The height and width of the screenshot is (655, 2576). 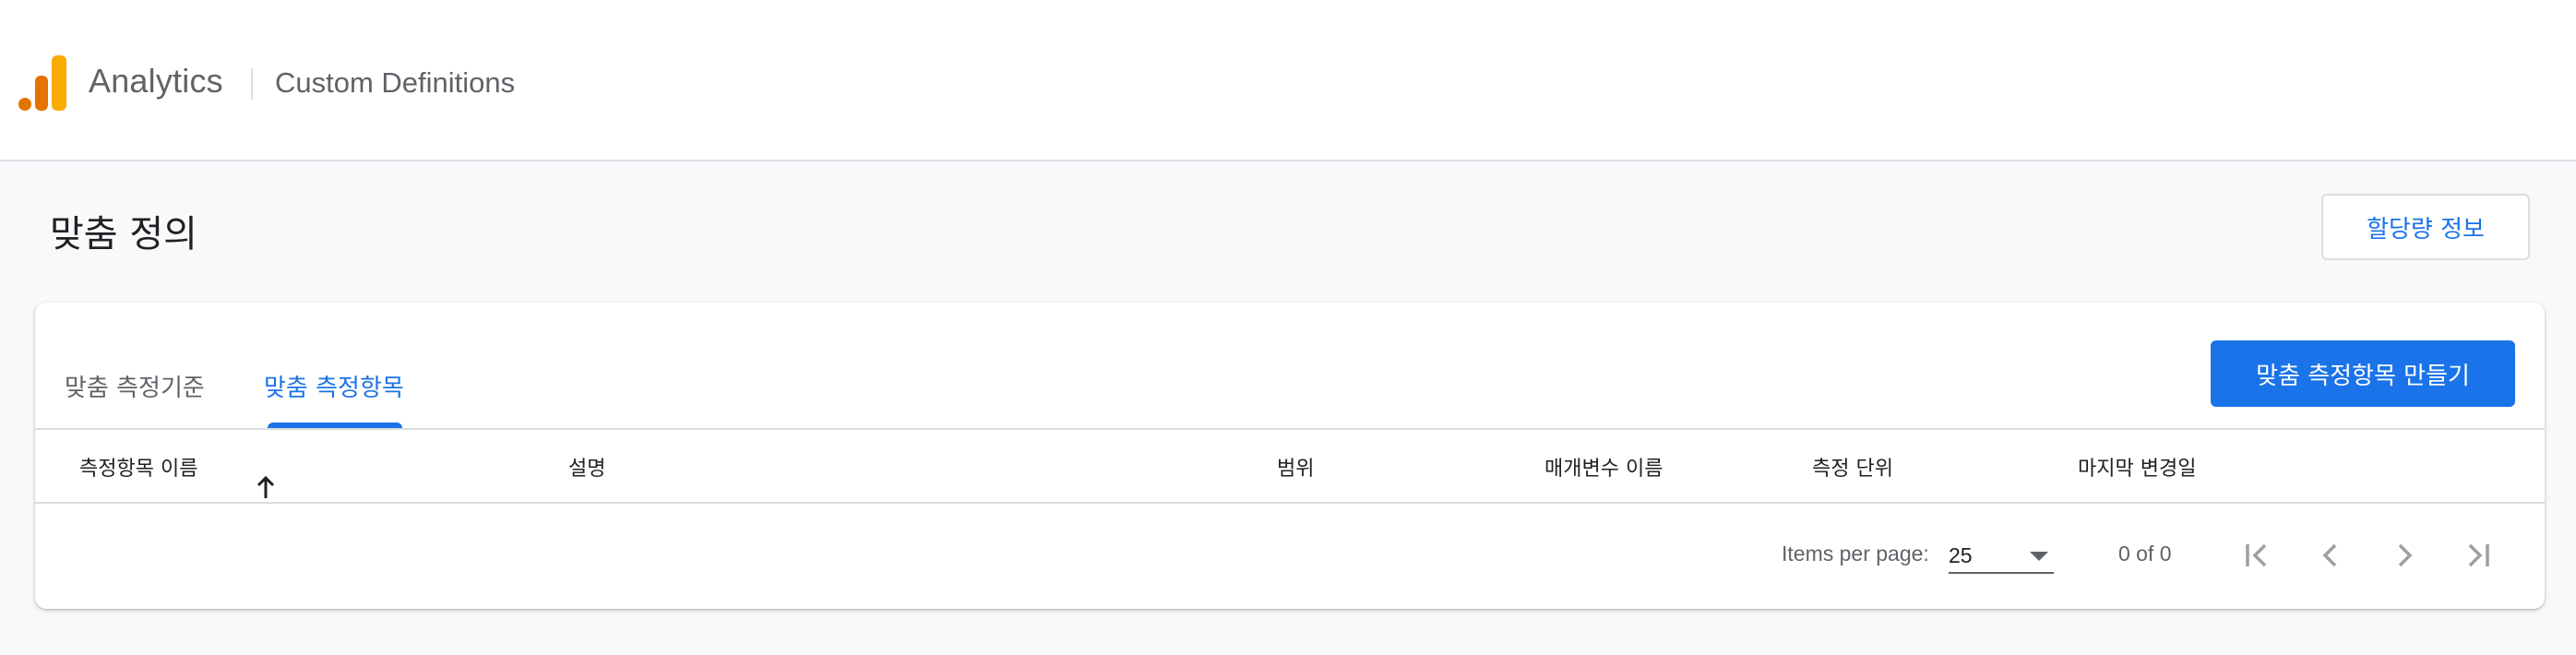 I want to click on last-page-icon, so click(x=2478, y=555).